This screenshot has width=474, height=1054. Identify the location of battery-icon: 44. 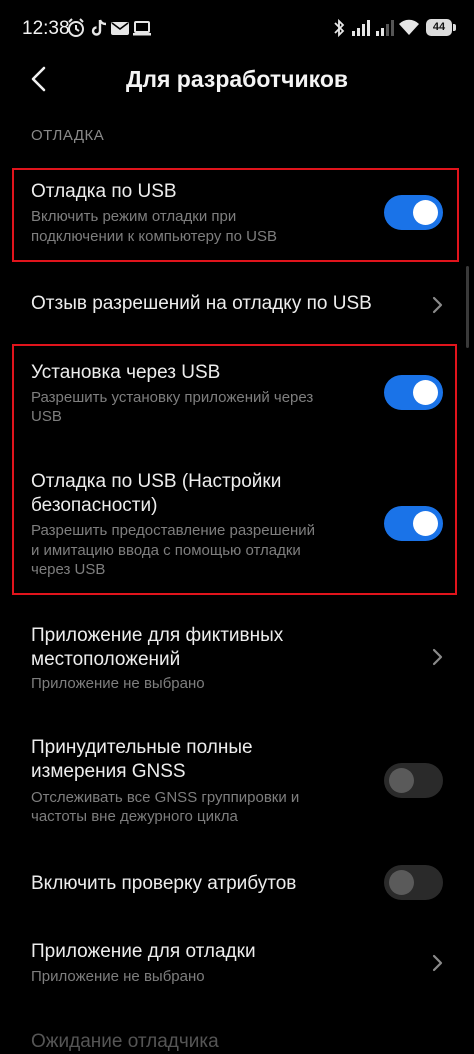
(441, 27).